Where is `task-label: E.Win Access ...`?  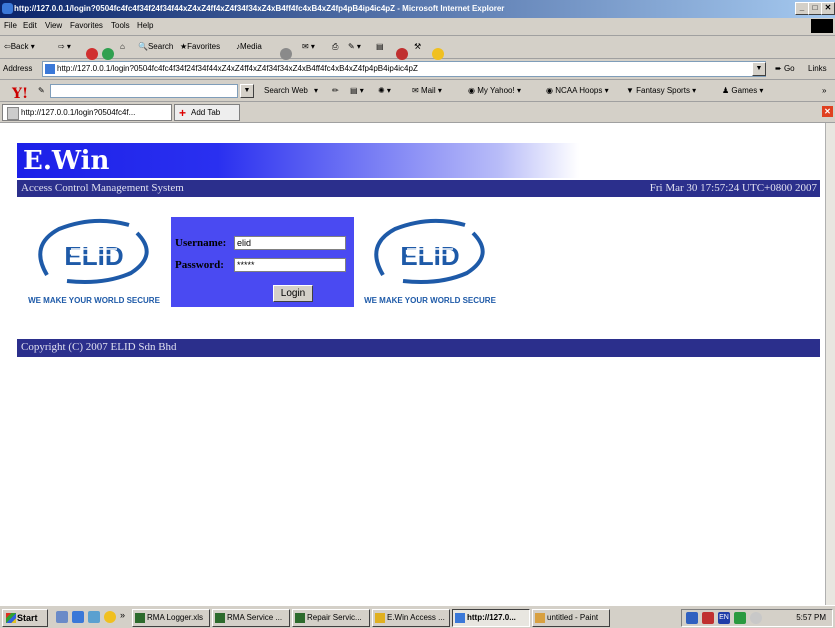
task-label: E.Win Access ... is located at coordinates (416, 617).